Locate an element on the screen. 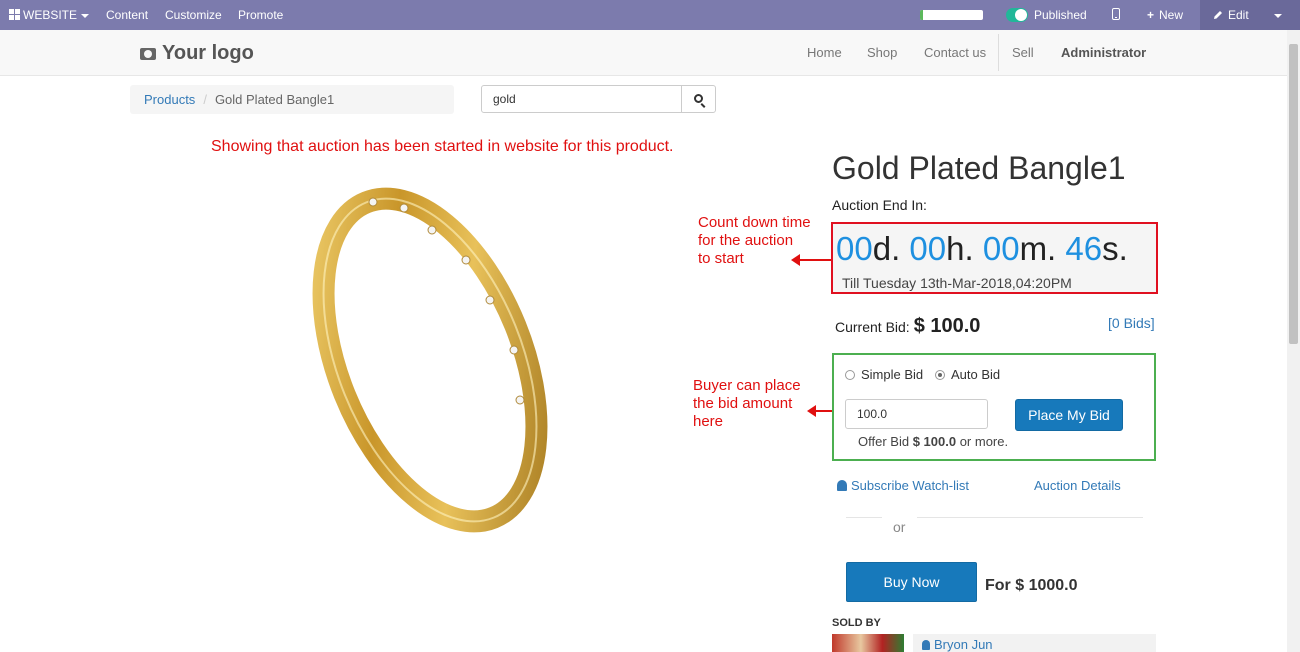  countdown-days: 00 is located at coordinates (854, 248).